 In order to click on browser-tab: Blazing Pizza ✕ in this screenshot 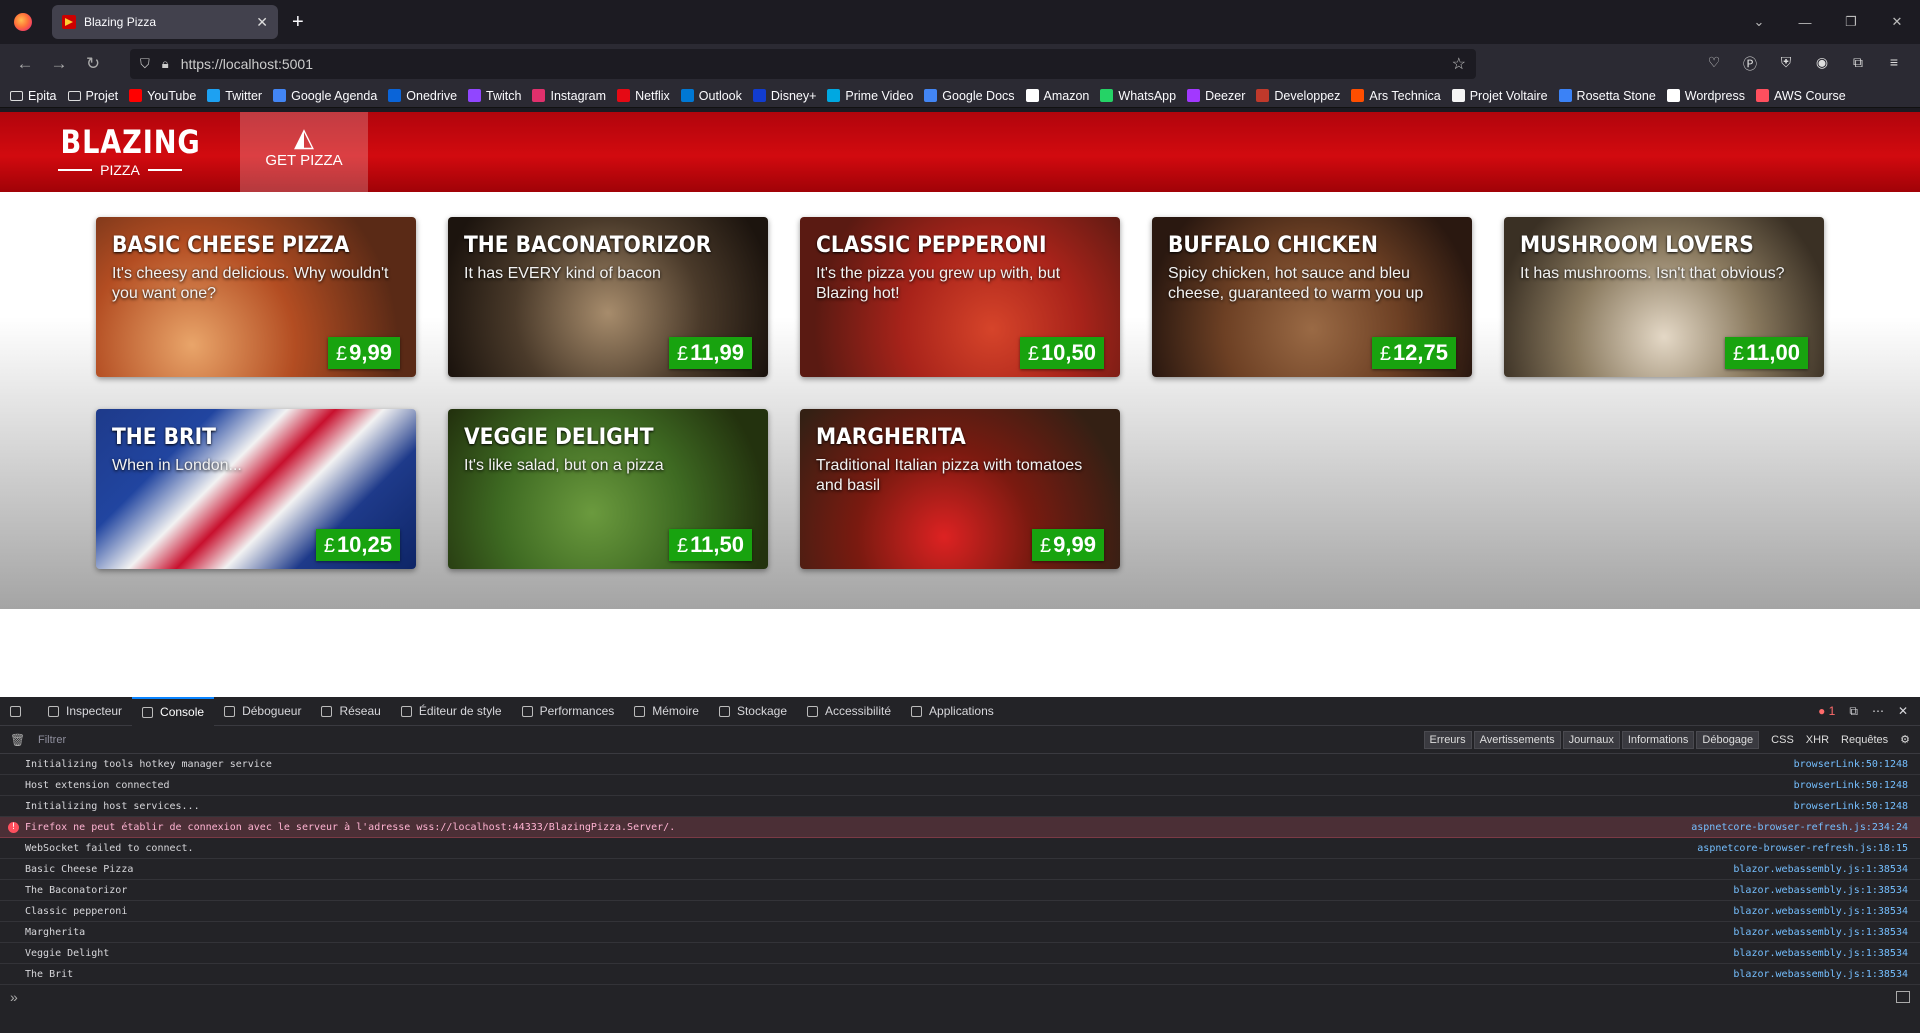, I will do `click(165, 22)`.